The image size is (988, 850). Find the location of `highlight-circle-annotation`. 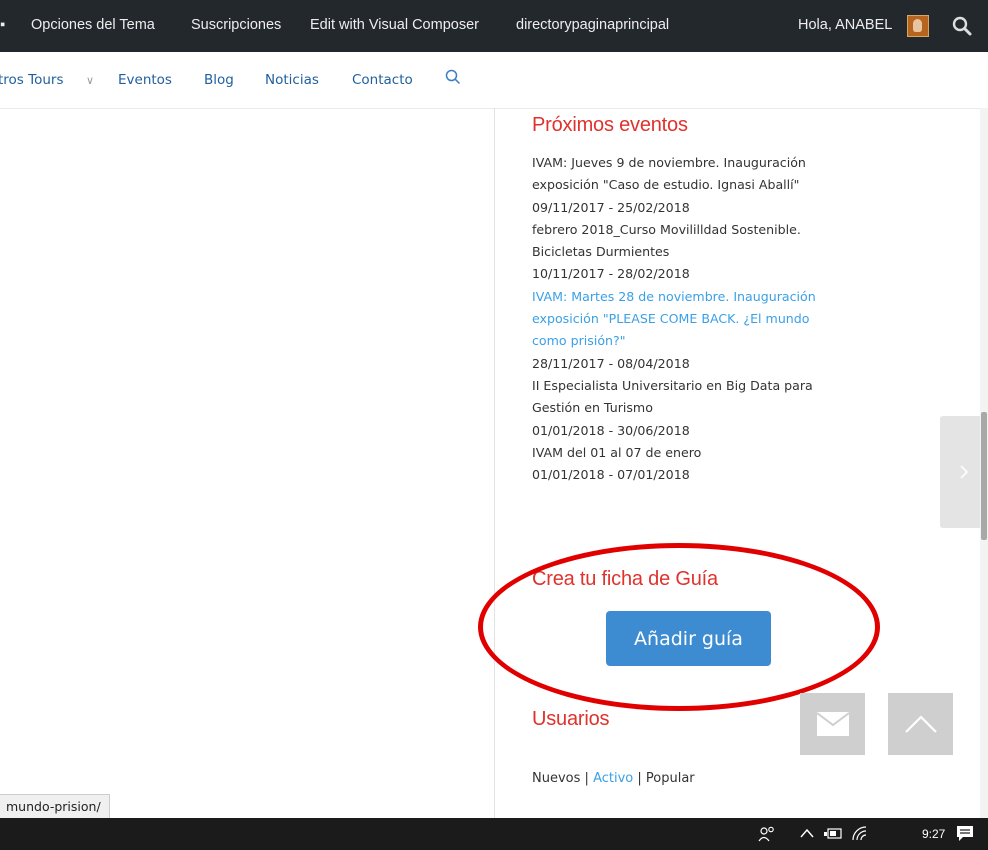

highlight-circle-annotation is located at coordinates (679, 627).